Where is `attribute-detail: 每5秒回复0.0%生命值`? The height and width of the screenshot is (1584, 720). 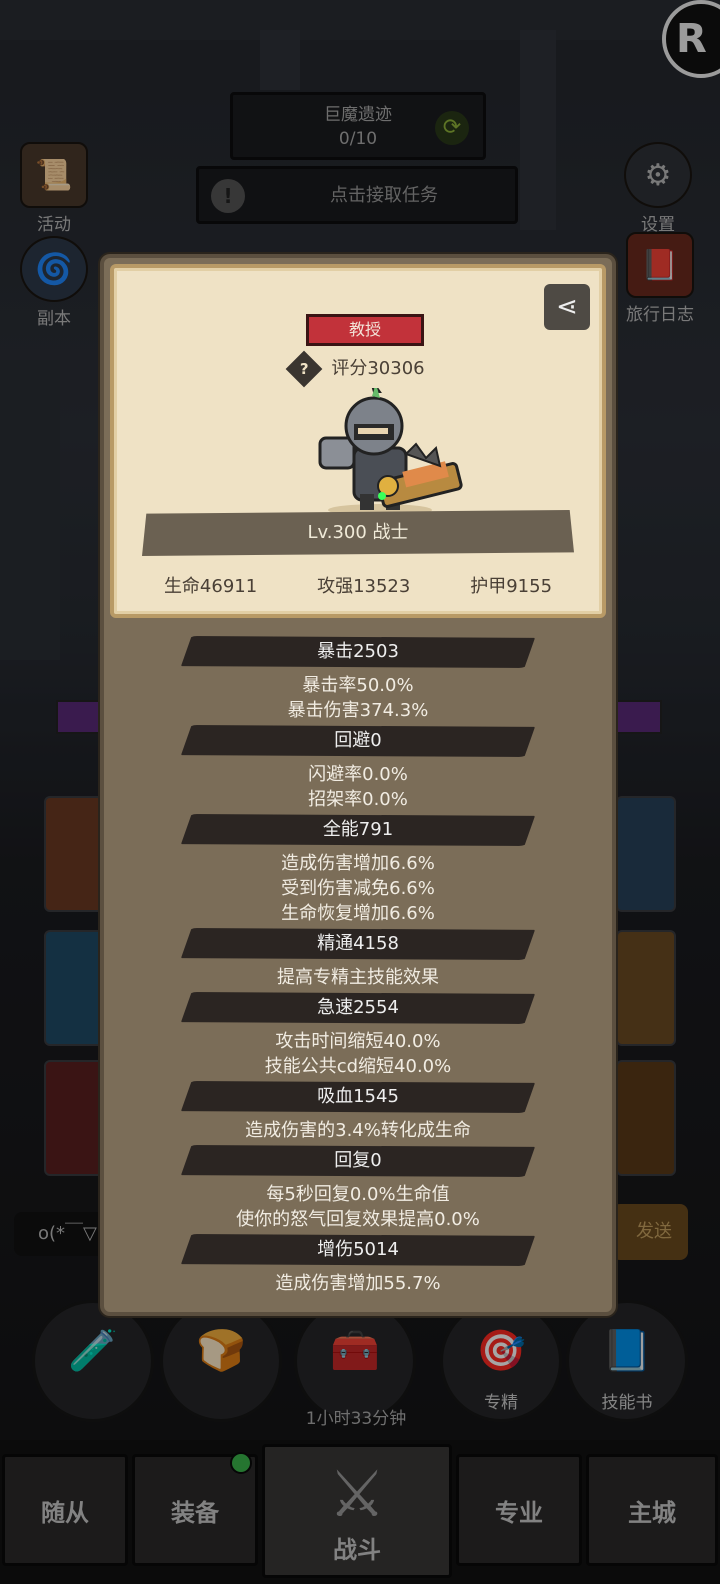
attribute-detail: 每5秒回复0.0%生命值 is located at coordinates (358, 1194).